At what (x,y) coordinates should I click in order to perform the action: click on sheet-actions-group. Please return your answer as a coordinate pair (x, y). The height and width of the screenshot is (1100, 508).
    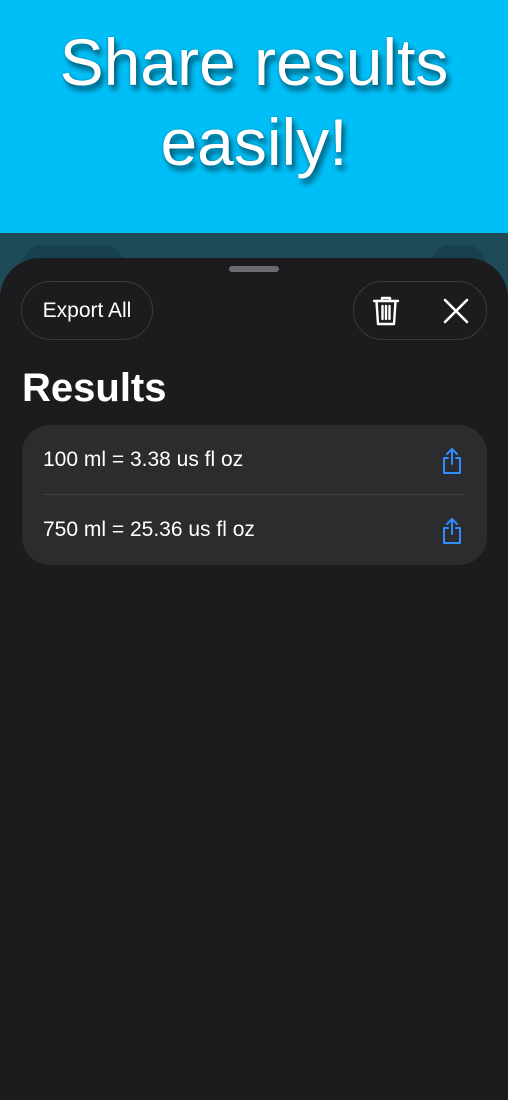
    Looking at the image, I should click on (420, 310).